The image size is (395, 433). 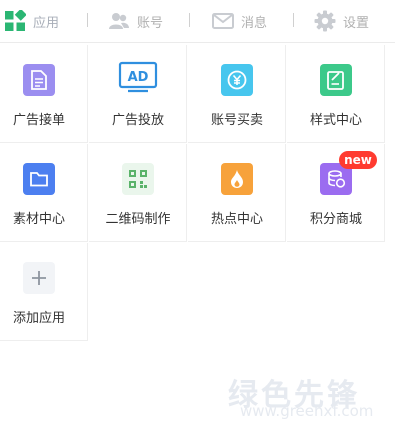 I want to click on nav-tab-messages: 消息, so click(x=239, y=21).